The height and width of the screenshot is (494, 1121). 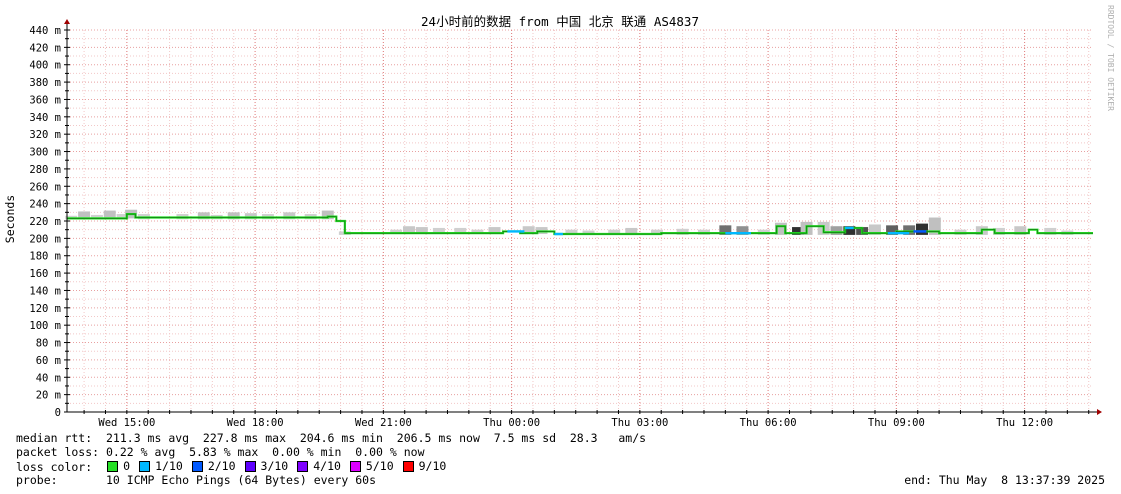 I want to click on legend-label: 3/10, so click(x=274, y=466).